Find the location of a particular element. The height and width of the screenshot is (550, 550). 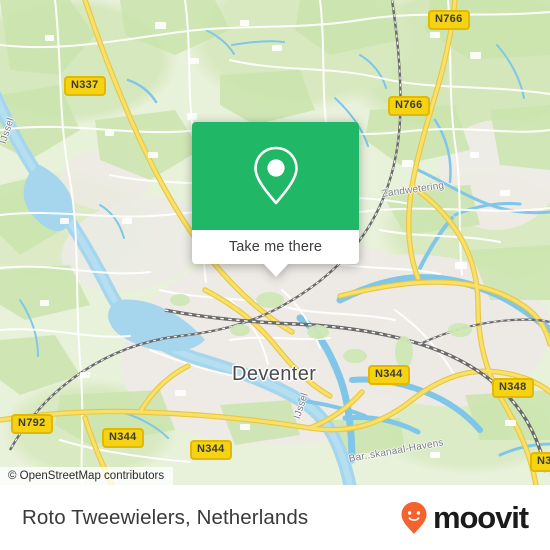

callout-header is located at coordinates (275, 176).